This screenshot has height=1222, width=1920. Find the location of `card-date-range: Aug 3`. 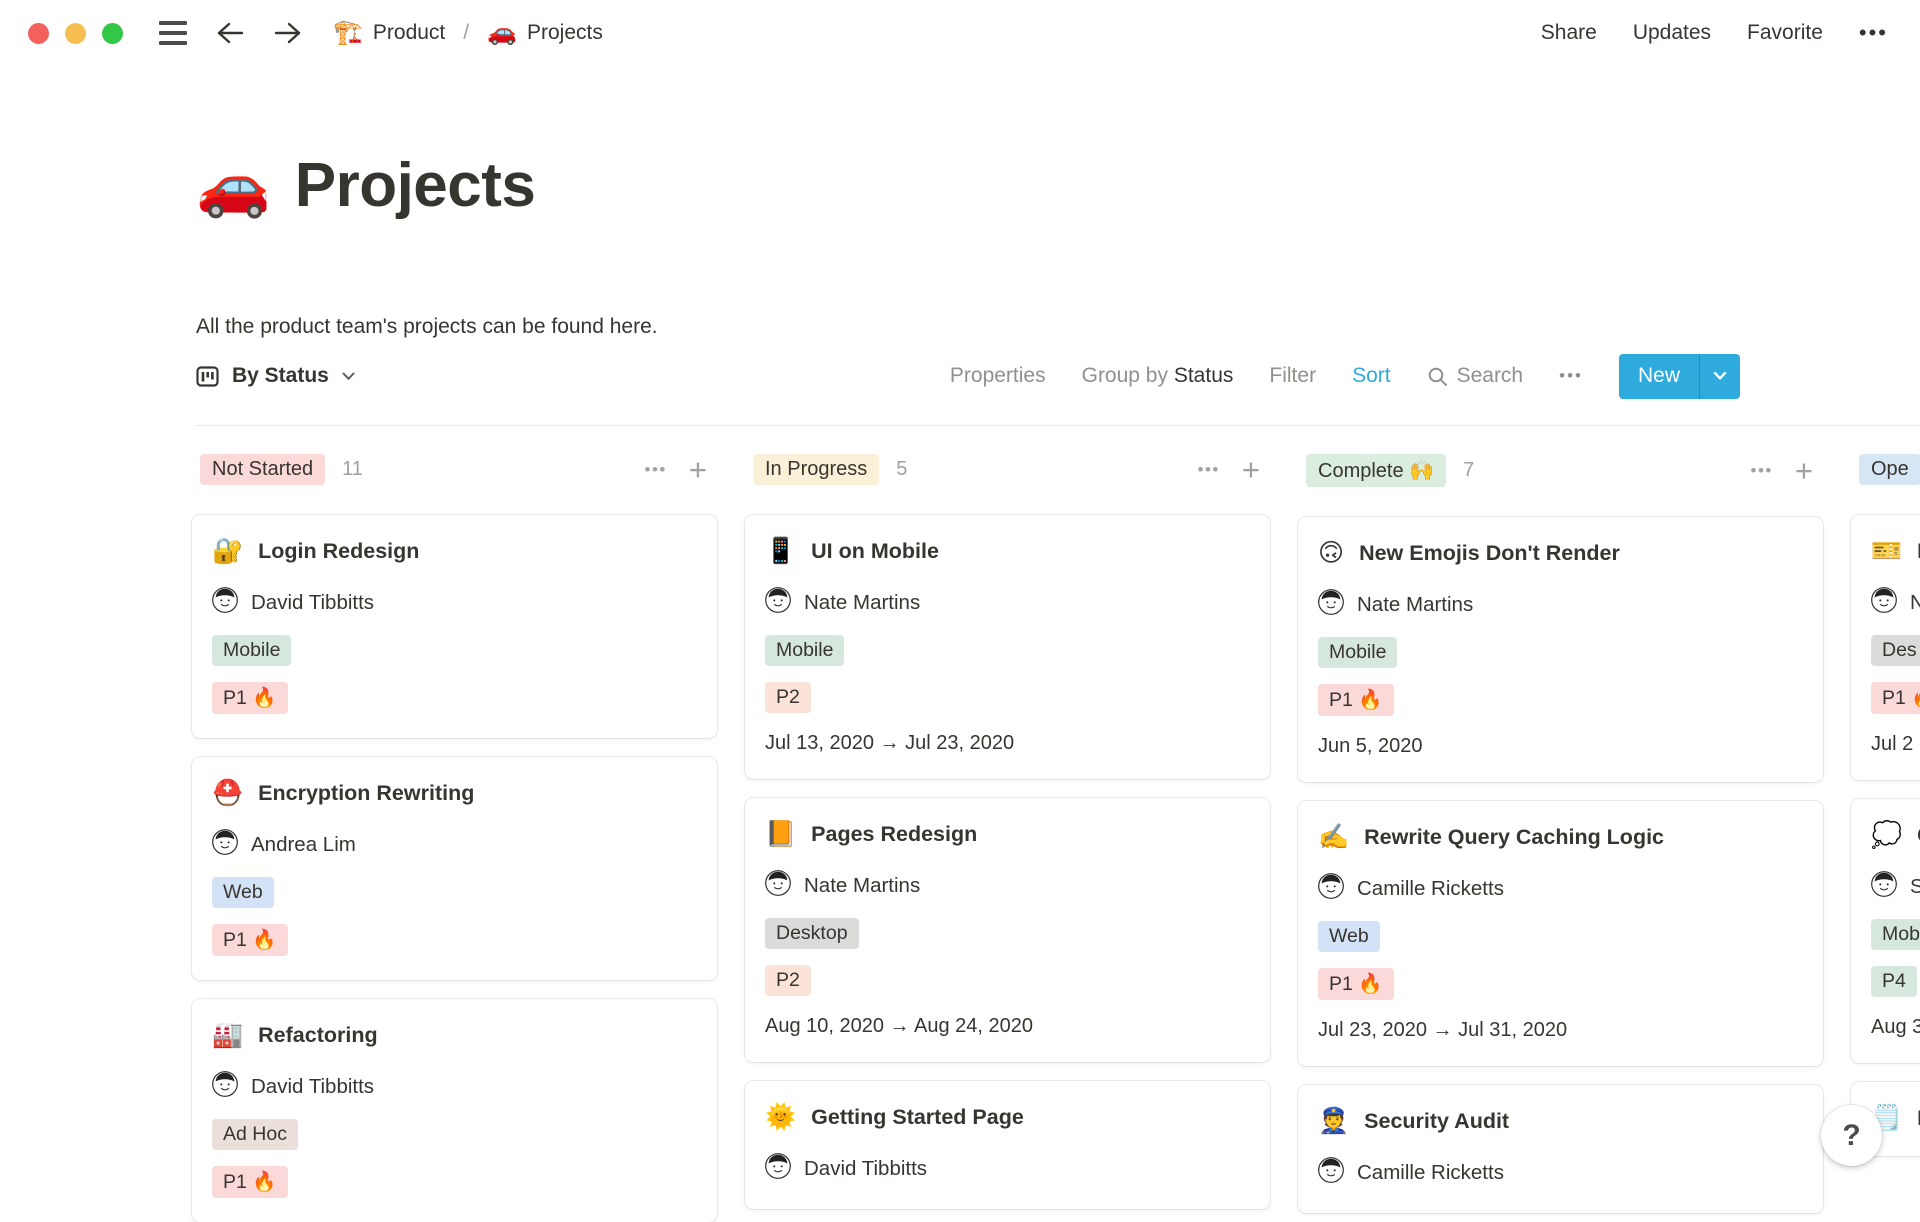

card-date-range: Aug 3 is located at coordinates (1895, 1027).